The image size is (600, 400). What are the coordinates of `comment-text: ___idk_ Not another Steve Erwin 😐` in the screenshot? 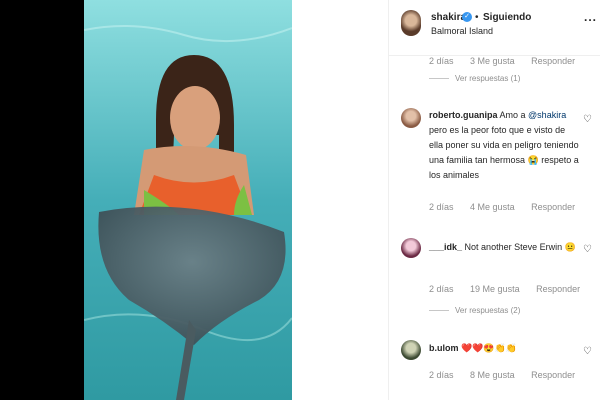 It's located at (504, 247).